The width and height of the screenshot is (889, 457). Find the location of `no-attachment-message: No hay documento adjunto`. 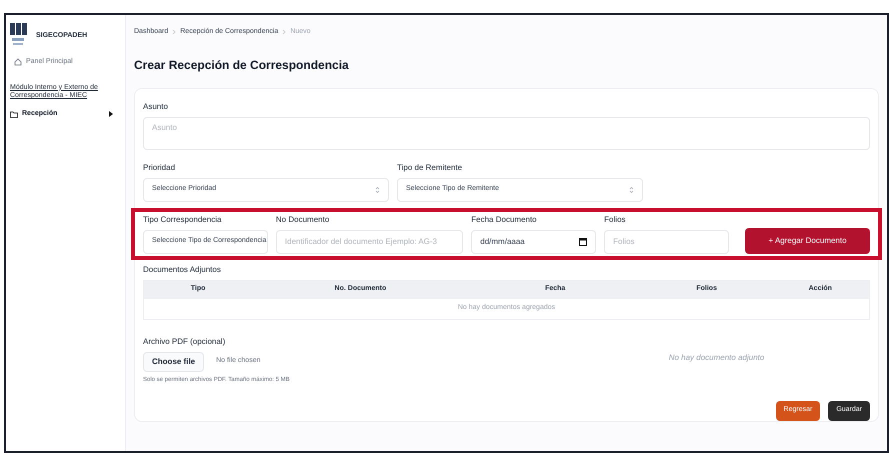

no-attachment-message: No hay documento adjunto is located at coordinates (716, 358).